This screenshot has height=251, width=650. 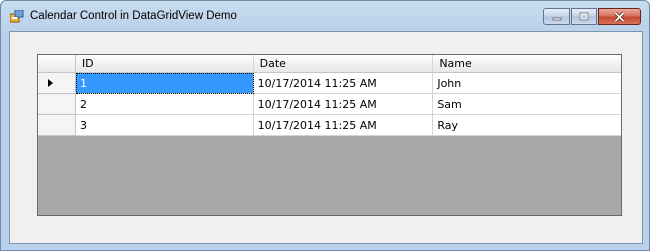 I want to click on table-row: 3 10/17/2014 11:25 AM Ray, so click(x=329, y=125).